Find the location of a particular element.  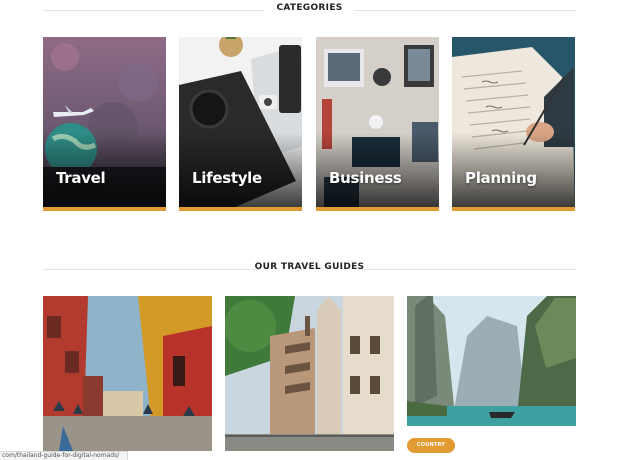

guide-card-thailand is located at coordinates (491, 361).